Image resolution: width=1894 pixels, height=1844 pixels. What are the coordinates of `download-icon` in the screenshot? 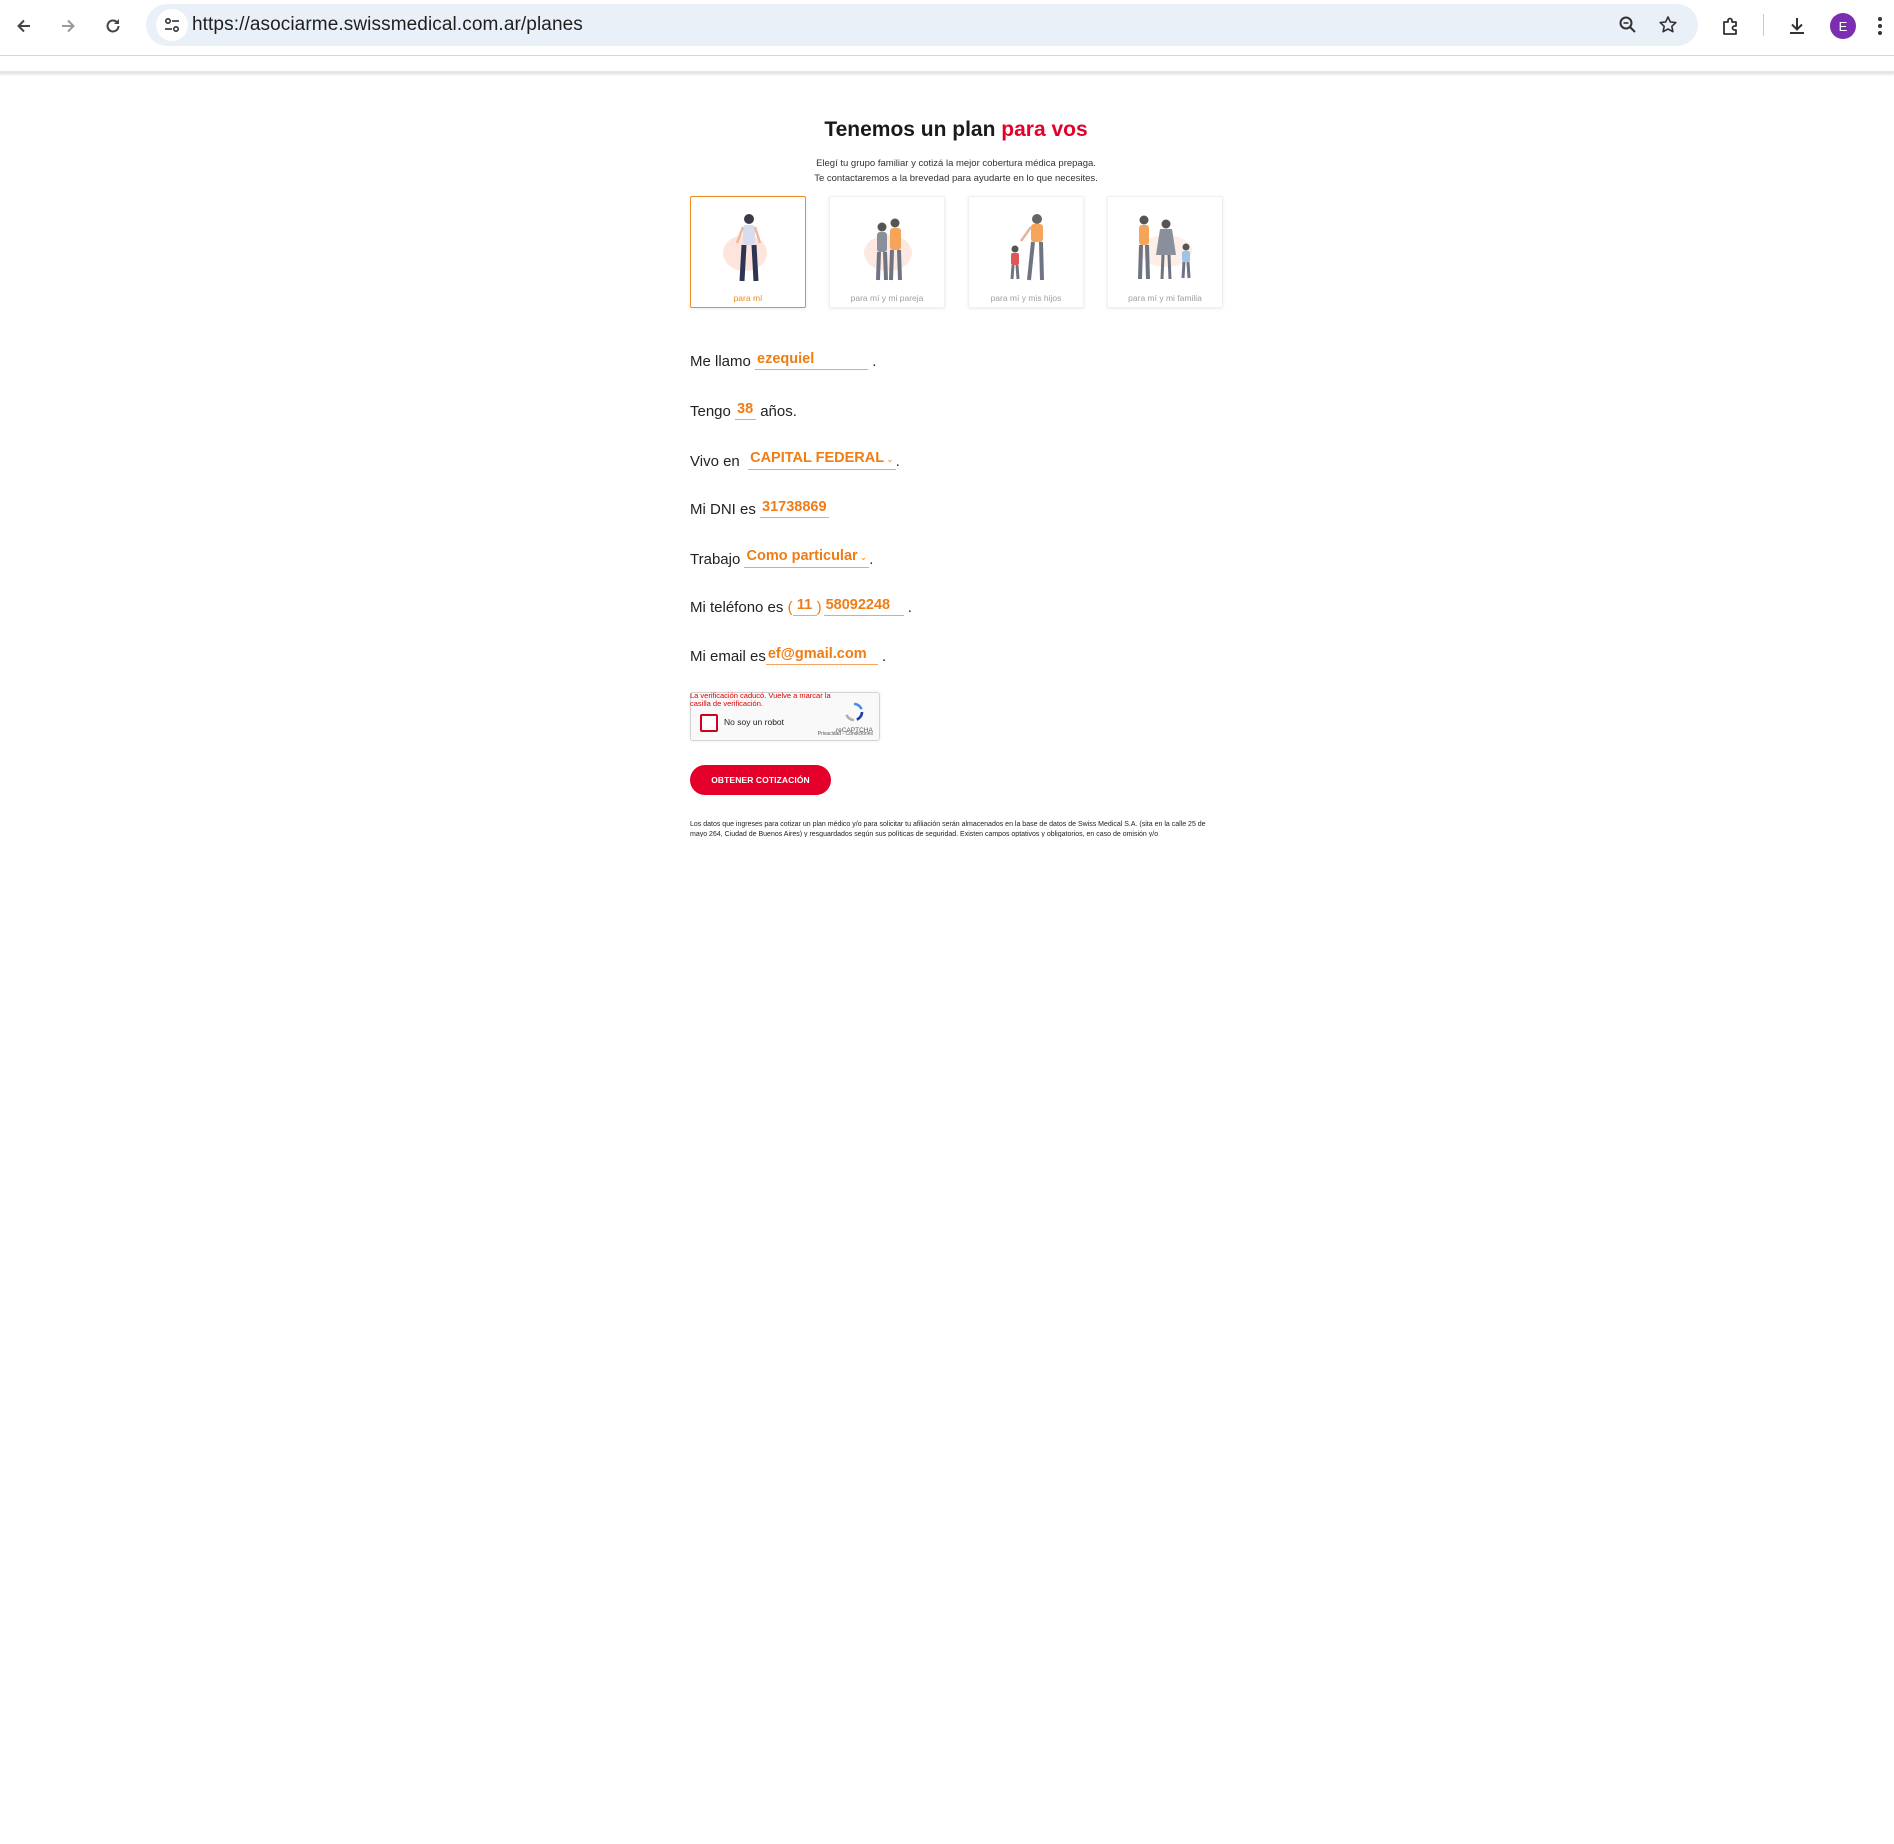 It's located at (1797, 26).